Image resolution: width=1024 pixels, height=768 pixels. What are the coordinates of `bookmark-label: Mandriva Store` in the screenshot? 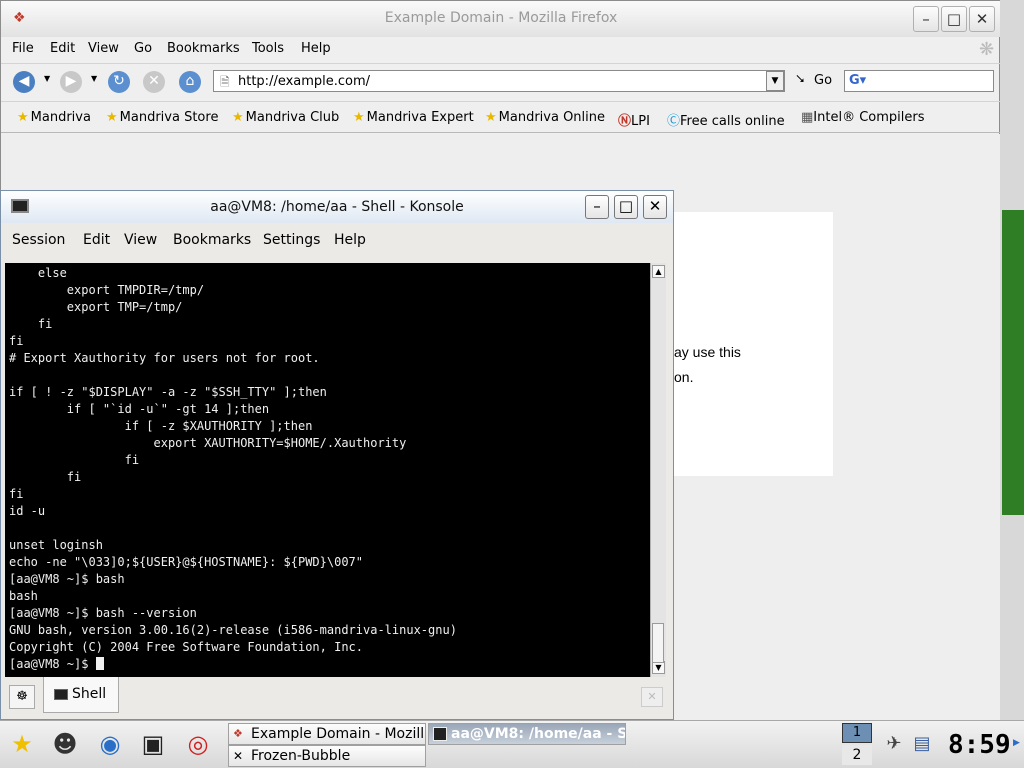 It's located at (169, 117).